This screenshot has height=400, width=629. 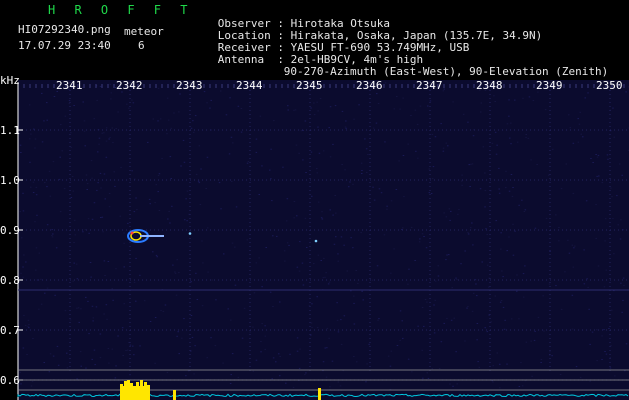 I want to click on x-tick-label: 2345, so click(x=309, y=85).